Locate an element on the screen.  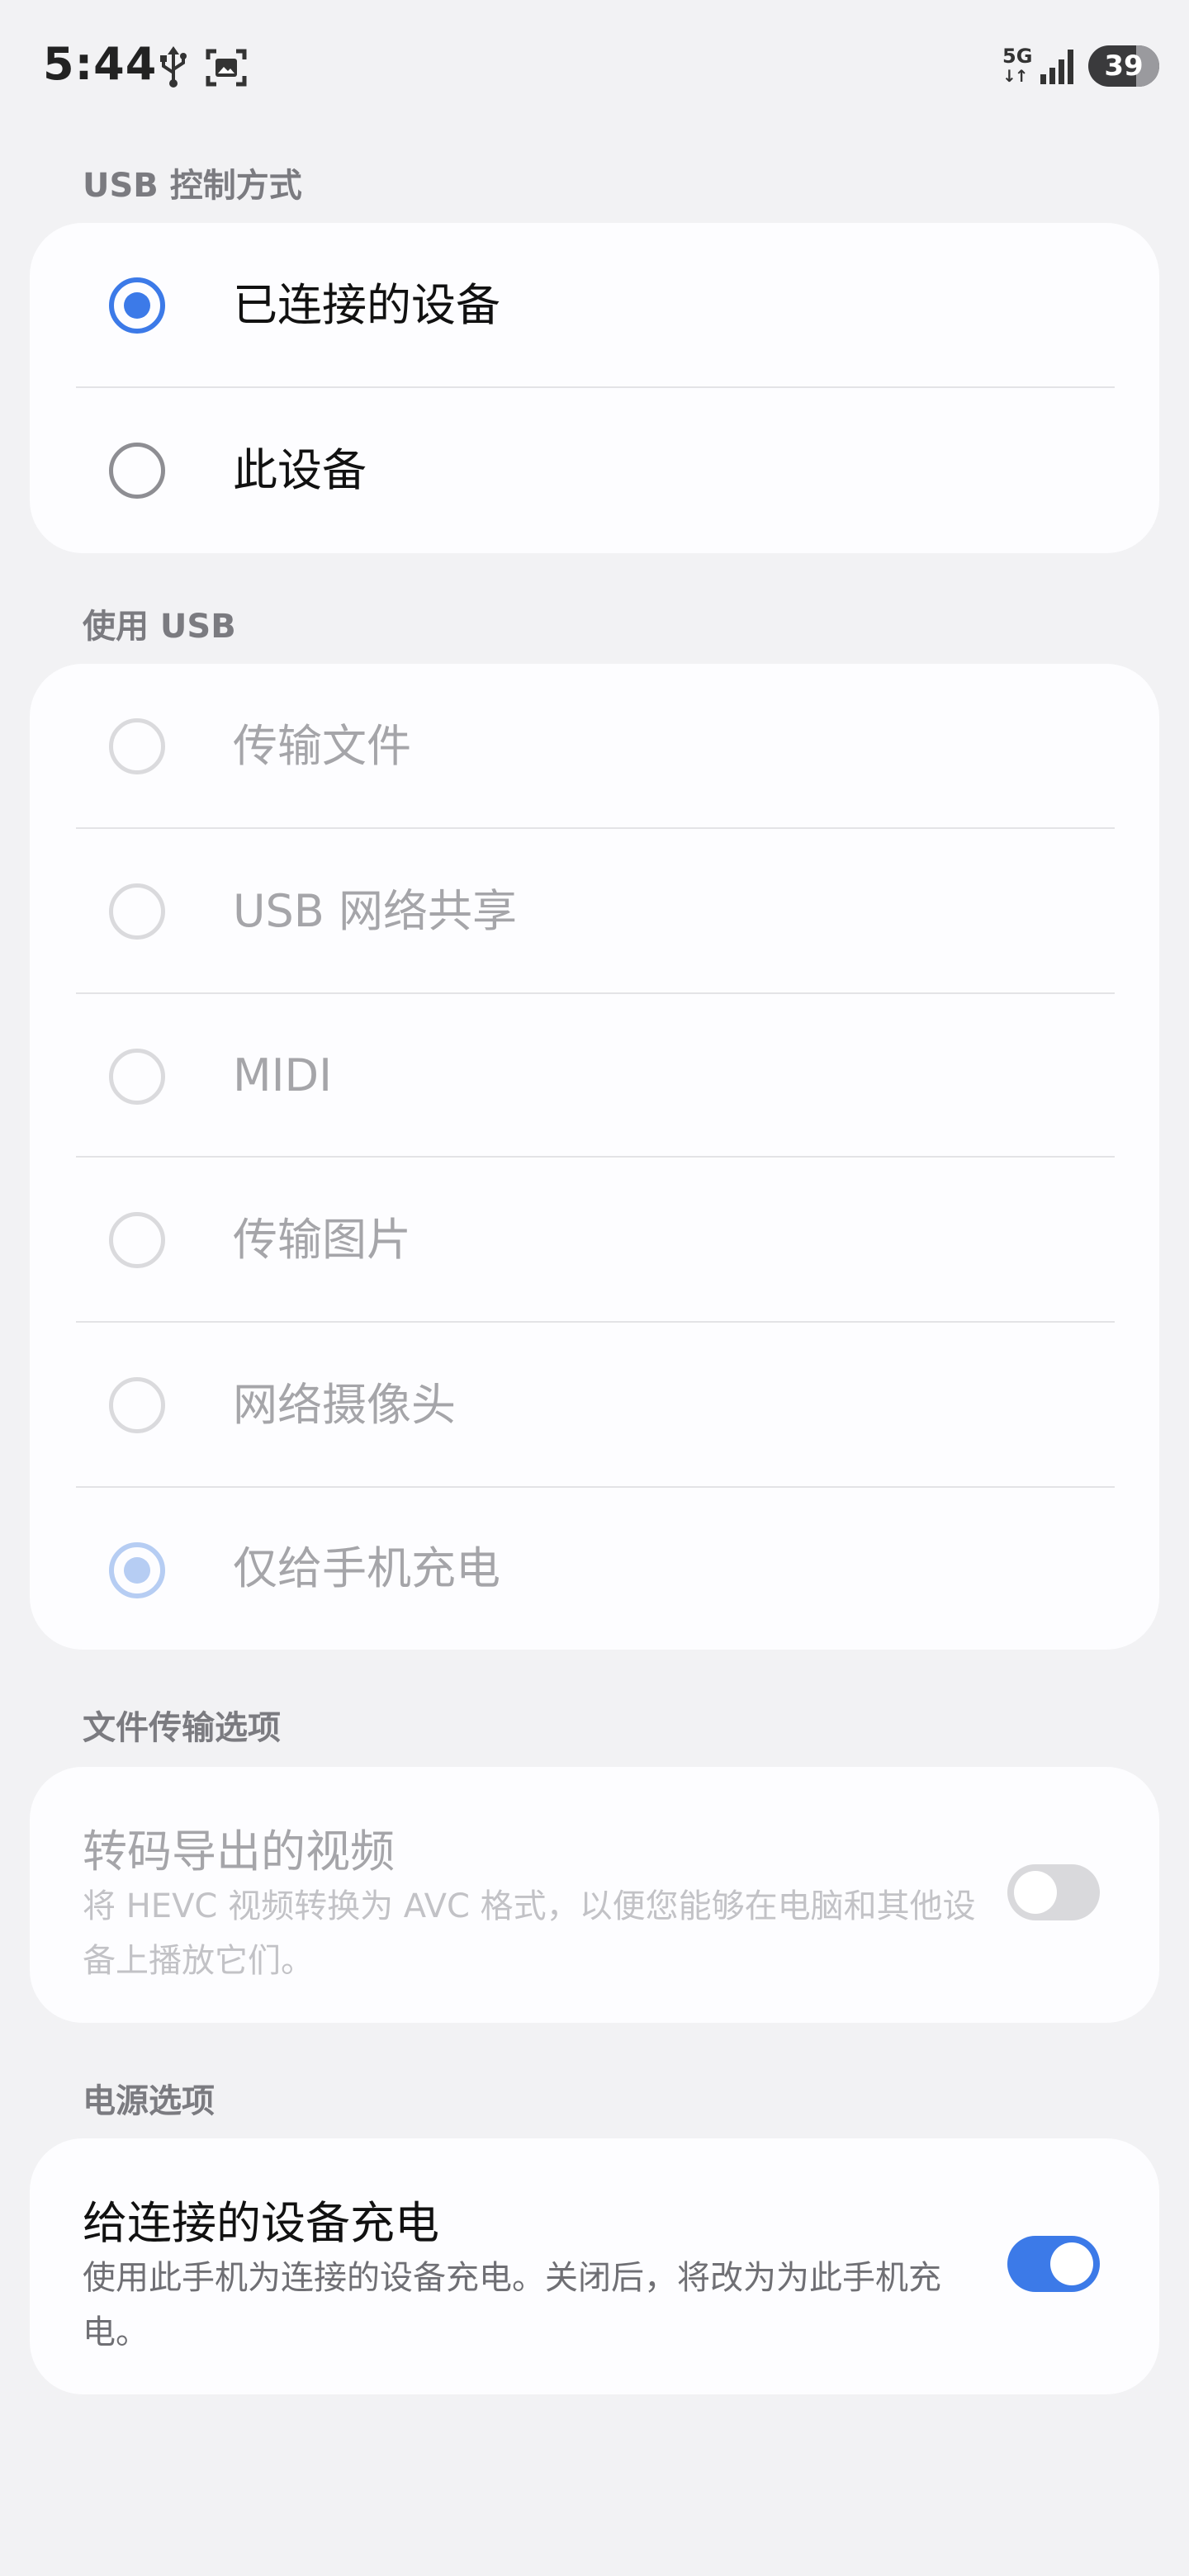
usb-control-header: USB 控制方式 is located at coordinates (192, 186).